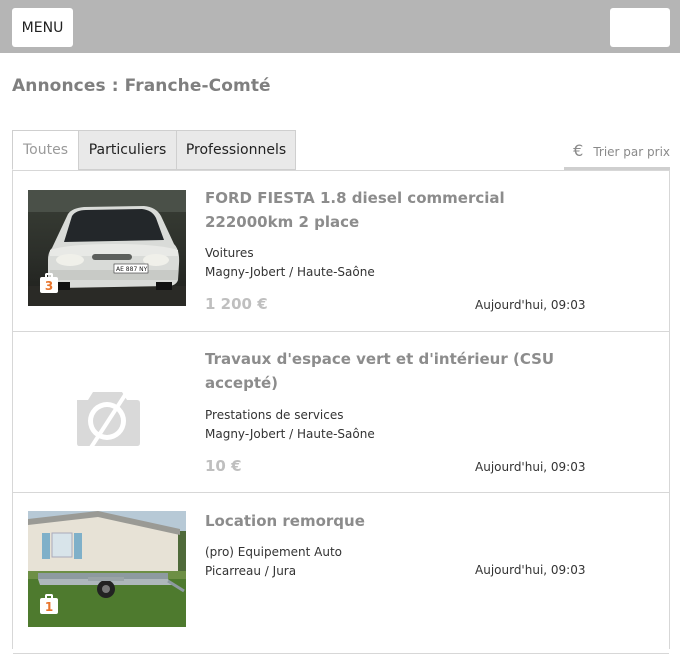  Describe the element at coordinates (578, 150) in the screenshot. I see `euro-icon: €` at that location.